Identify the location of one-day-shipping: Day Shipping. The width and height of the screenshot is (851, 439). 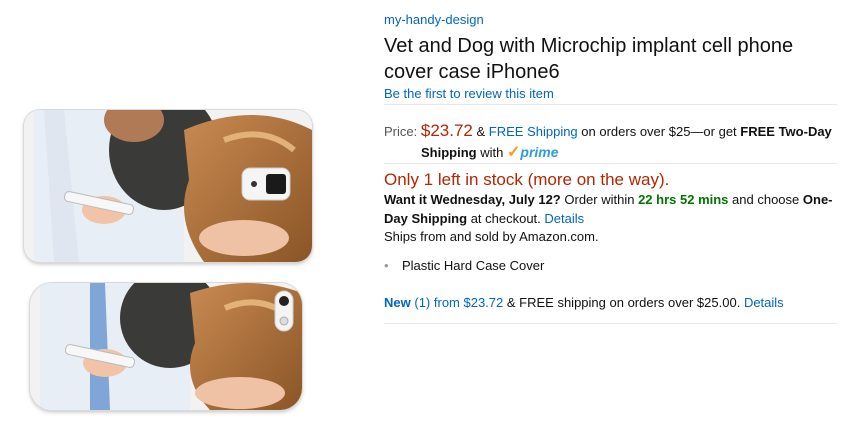
(426, 218).